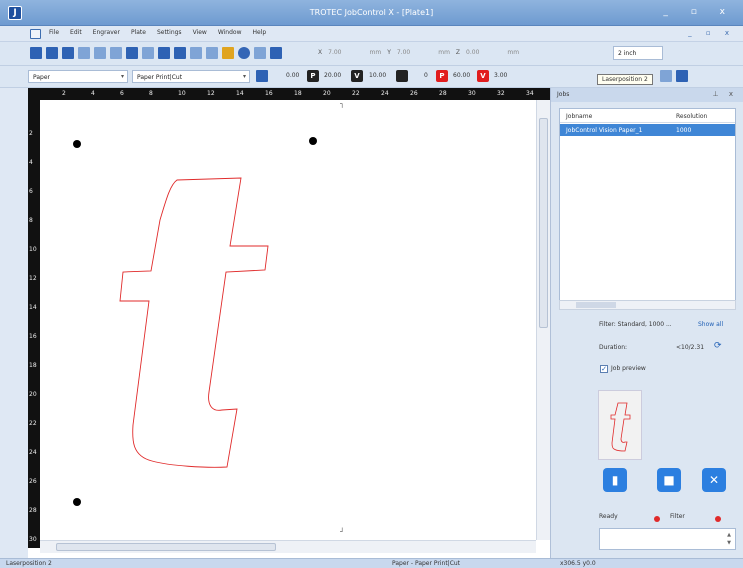 This screenshot has height=568, width=743. Describe the element at coordinates (36, 53) in the screenshot. I see `new-icon` at that location.